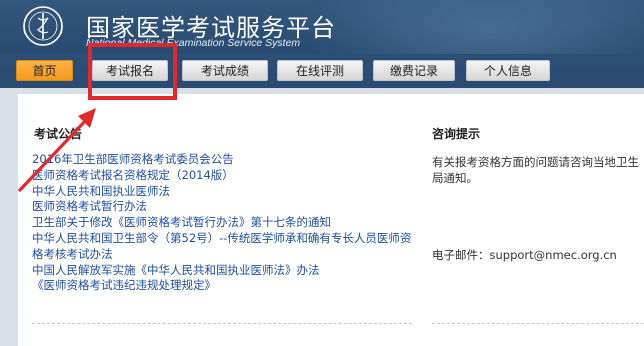  Describe the element at coordinates (132, 71) in the screenshot. I see `annotation-highlight-box` at that location.